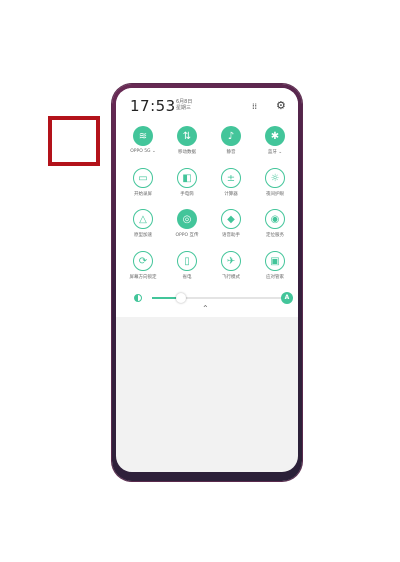 This screenshot has height=562, width=400. I want to click on tile-airplane: ✈ 飞行模式, so click(231, 265).